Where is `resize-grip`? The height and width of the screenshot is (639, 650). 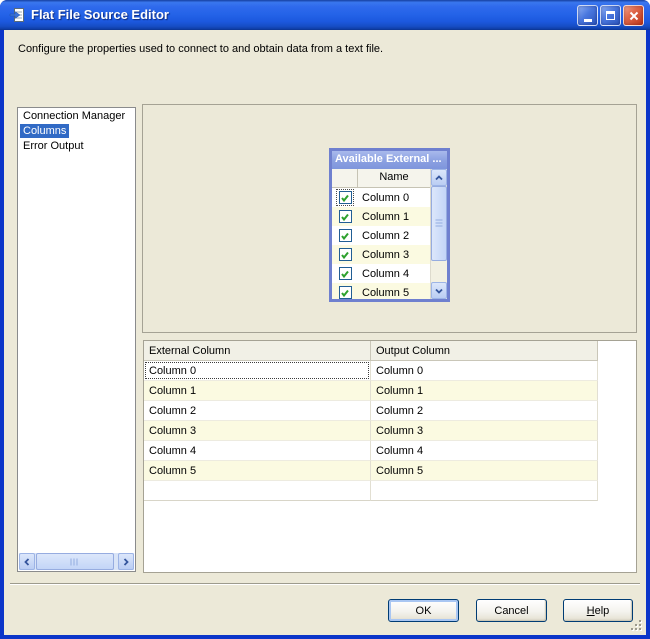 resize-grip is located at coordinates (636, 625).